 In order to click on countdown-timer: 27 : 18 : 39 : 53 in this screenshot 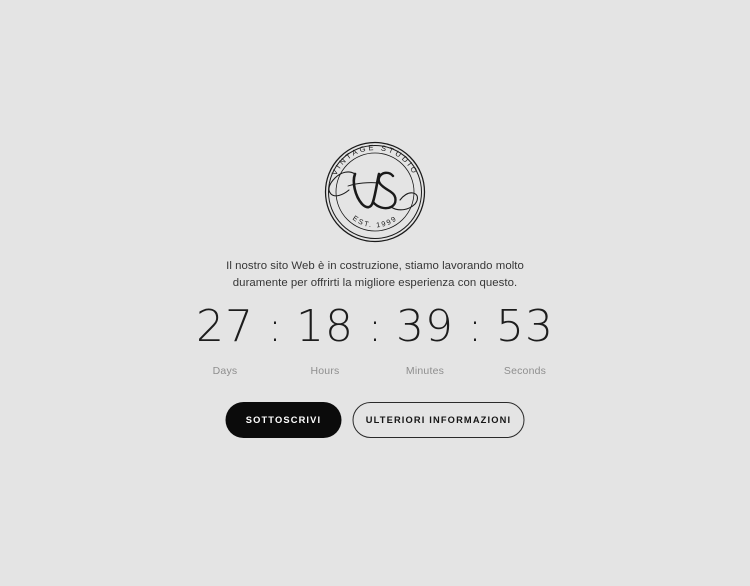, I will do `click(375, 327)`.